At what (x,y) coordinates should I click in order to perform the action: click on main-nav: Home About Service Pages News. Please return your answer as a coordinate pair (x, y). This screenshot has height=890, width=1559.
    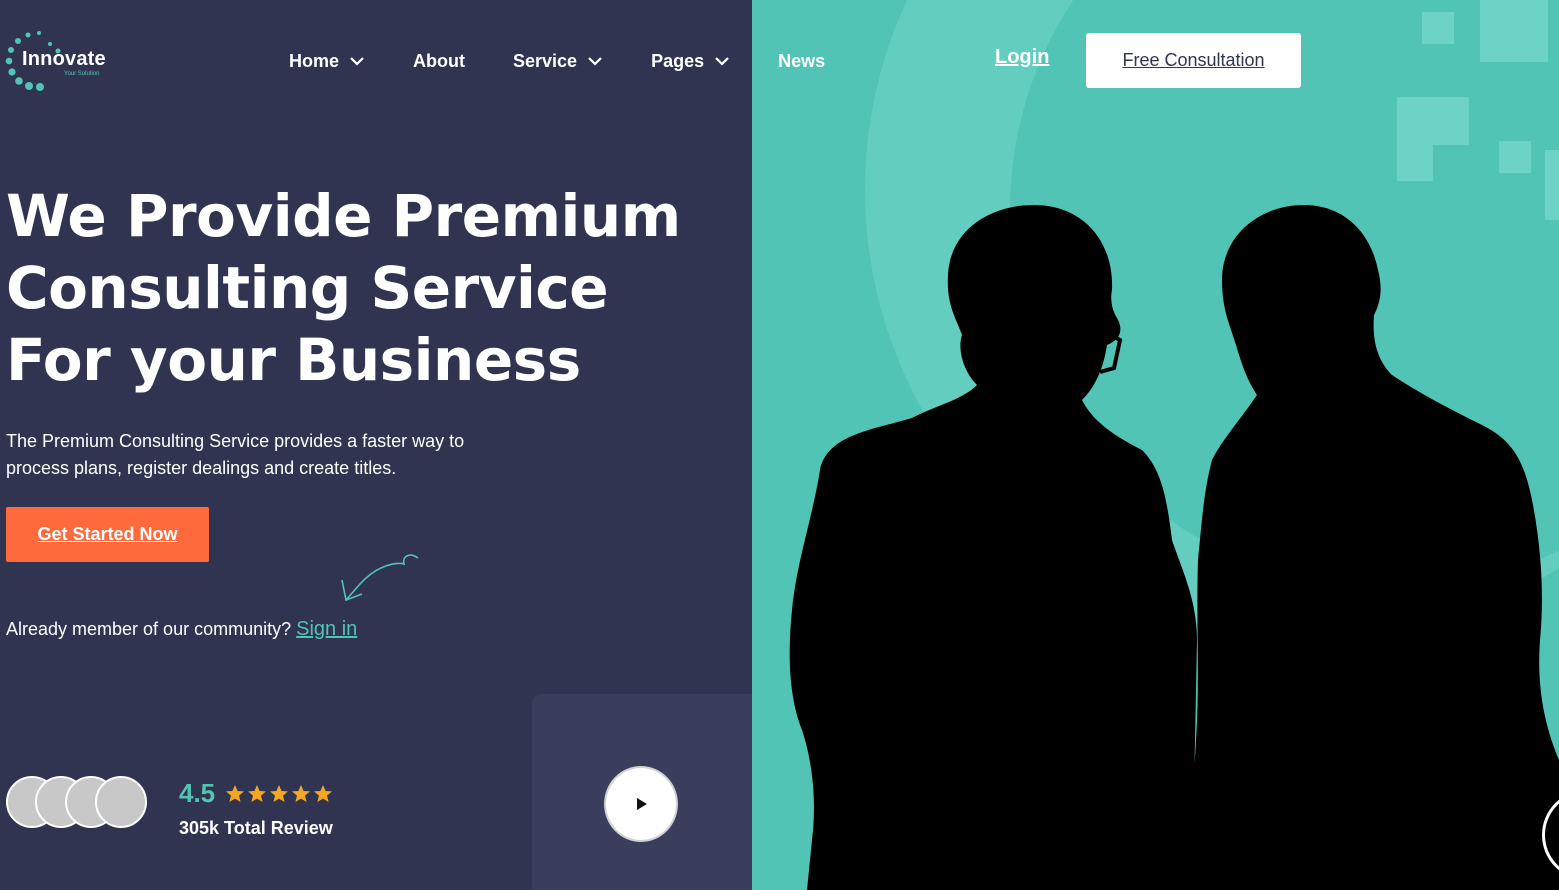
    Looking at the image, I should click on (581, 61).